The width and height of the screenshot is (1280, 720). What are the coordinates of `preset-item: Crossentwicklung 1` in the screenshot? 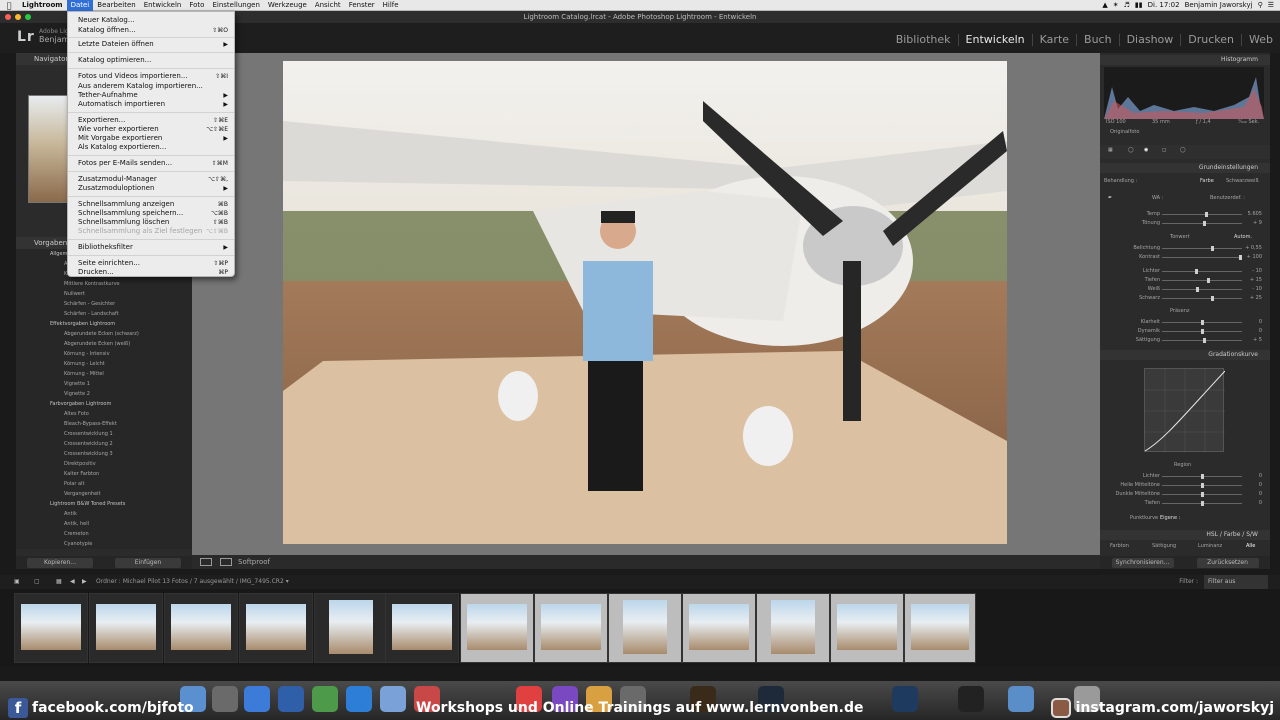 It's located at (104, 434).